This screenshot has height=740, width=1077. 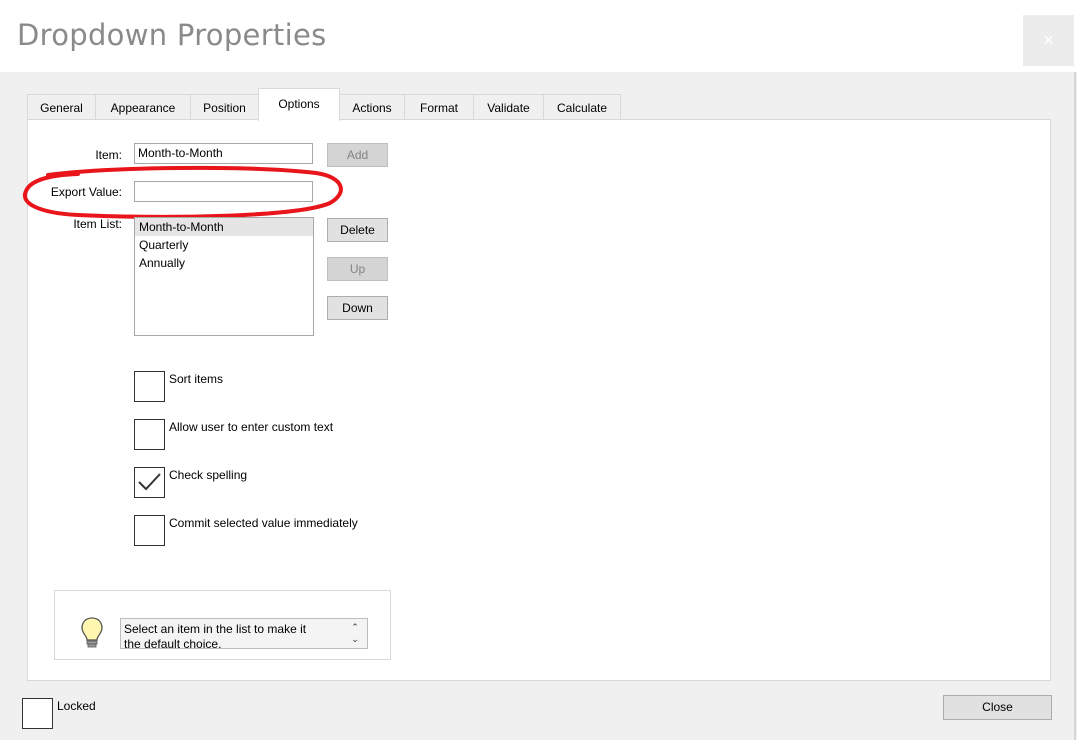 What do you see at coordinates (172, 35) in the screenshot?
I see `dialog-title: Dropdown Properties` at bounding box center [172, 35].